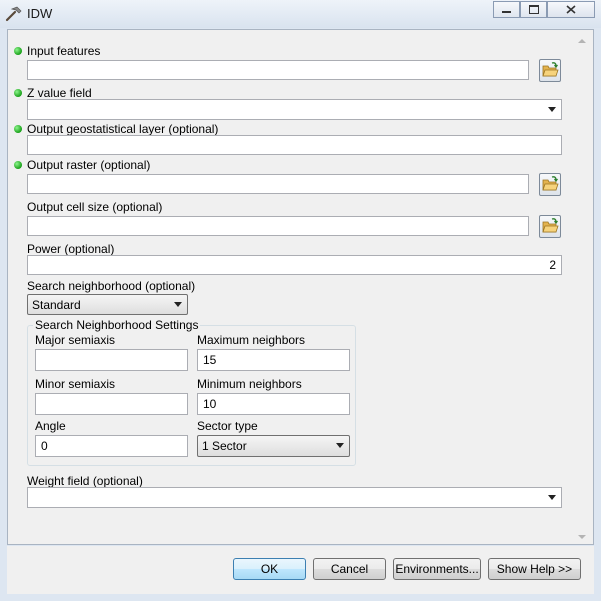  What do you see at coordinates (278, 226) in the screenshot?
I see `output-cell-size-input` at bounding box center [278, 226].